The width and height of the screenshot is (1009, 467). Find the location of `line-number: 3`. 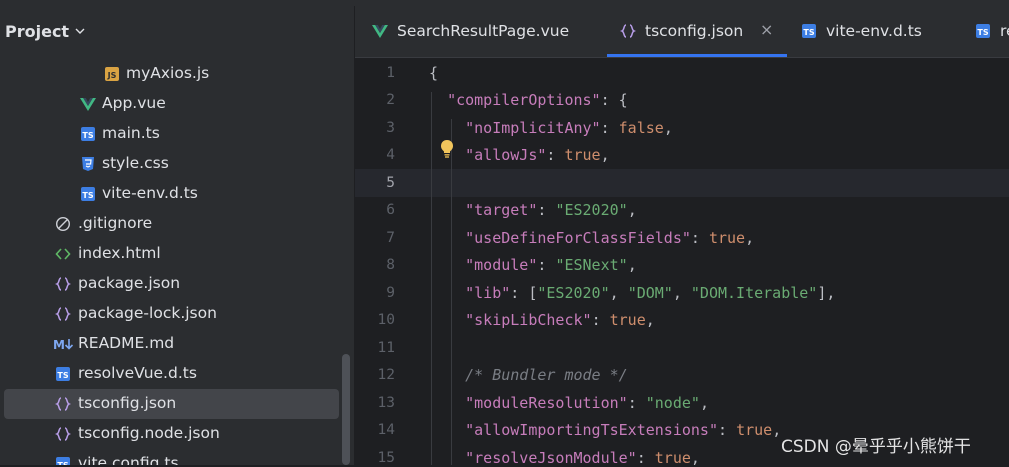

line-number: 3 is located at coordinates (390, 128).